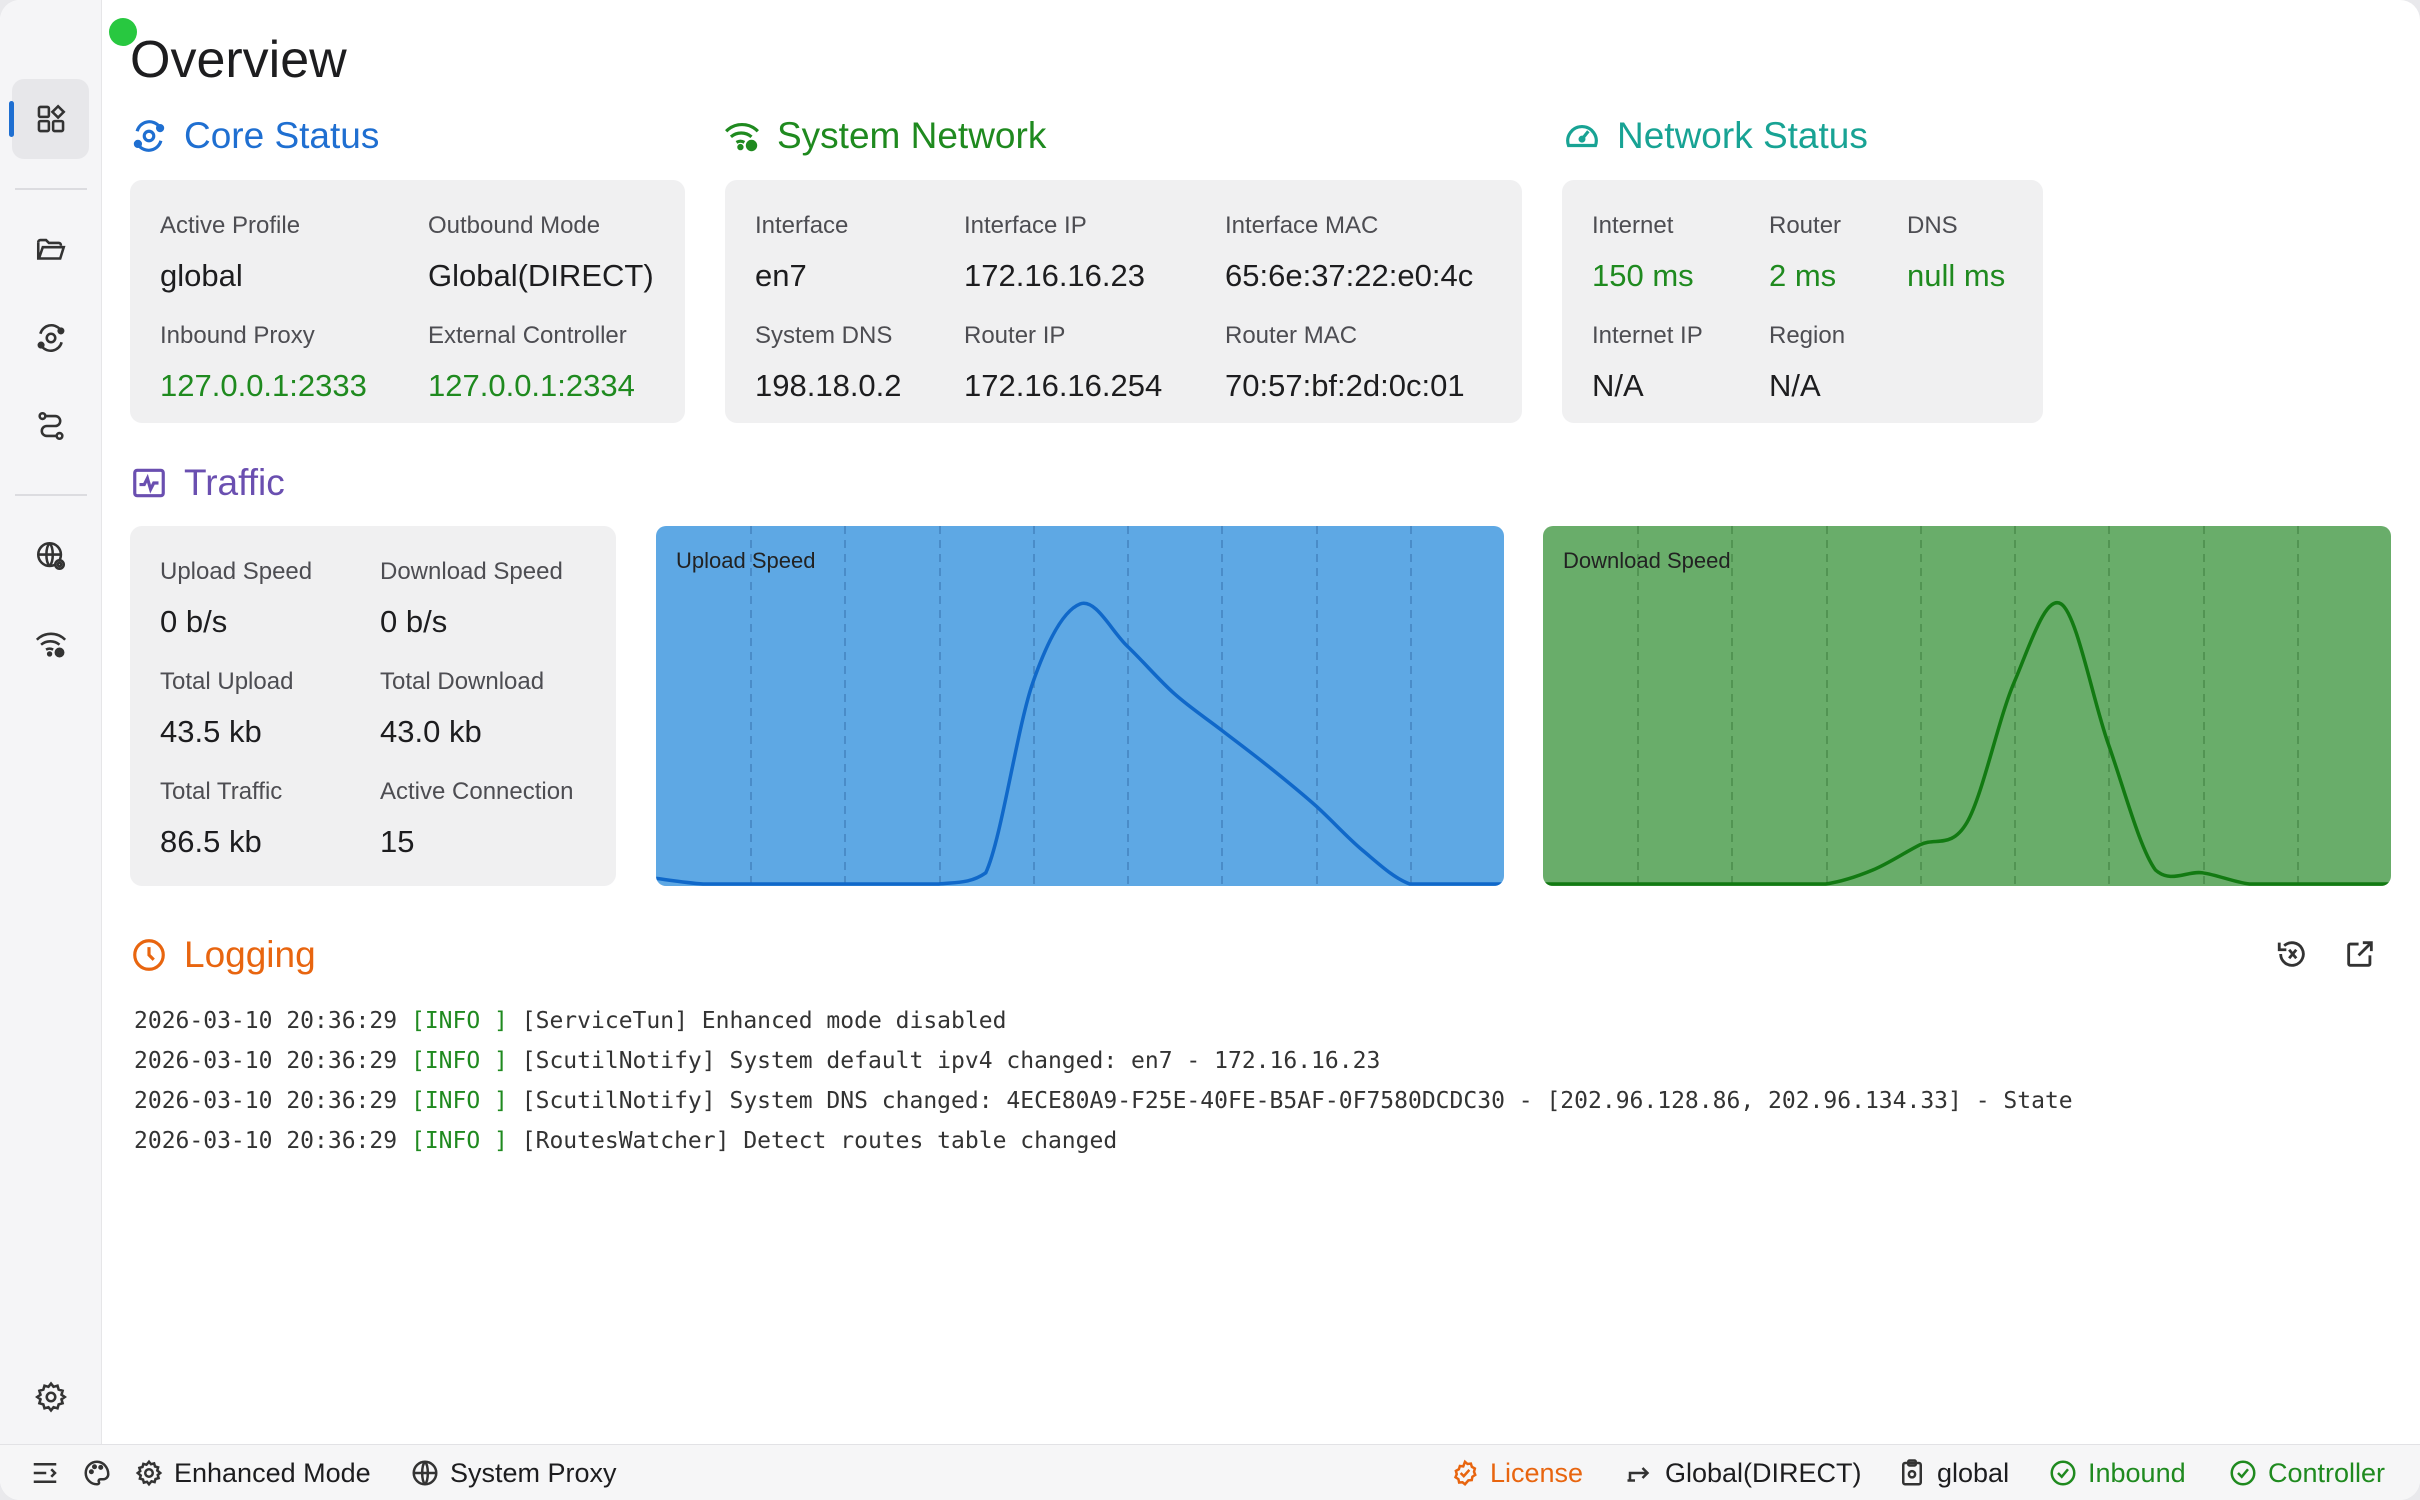 The image size is (2420, 1500). I want to click on inbound-label: Inbound, so click(2137, 1472).